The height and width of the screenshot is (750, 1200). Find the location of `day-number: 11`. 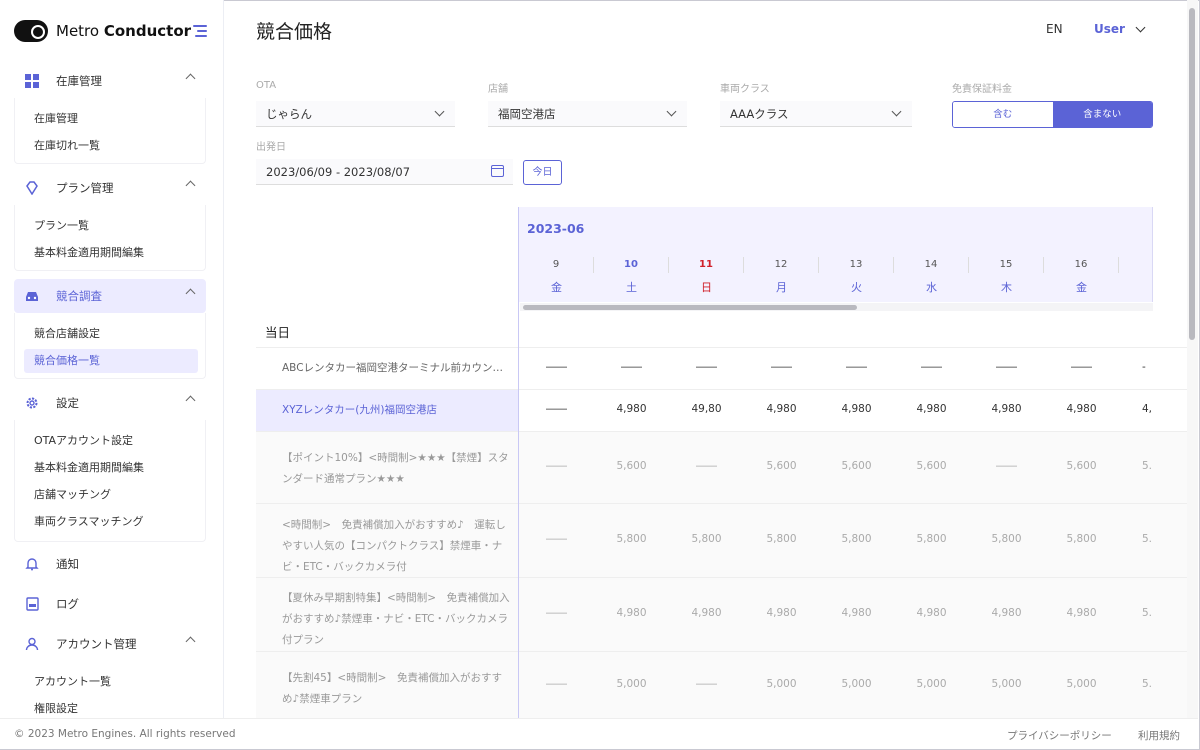

day-number: 11 is located at coordinates (706, 265).